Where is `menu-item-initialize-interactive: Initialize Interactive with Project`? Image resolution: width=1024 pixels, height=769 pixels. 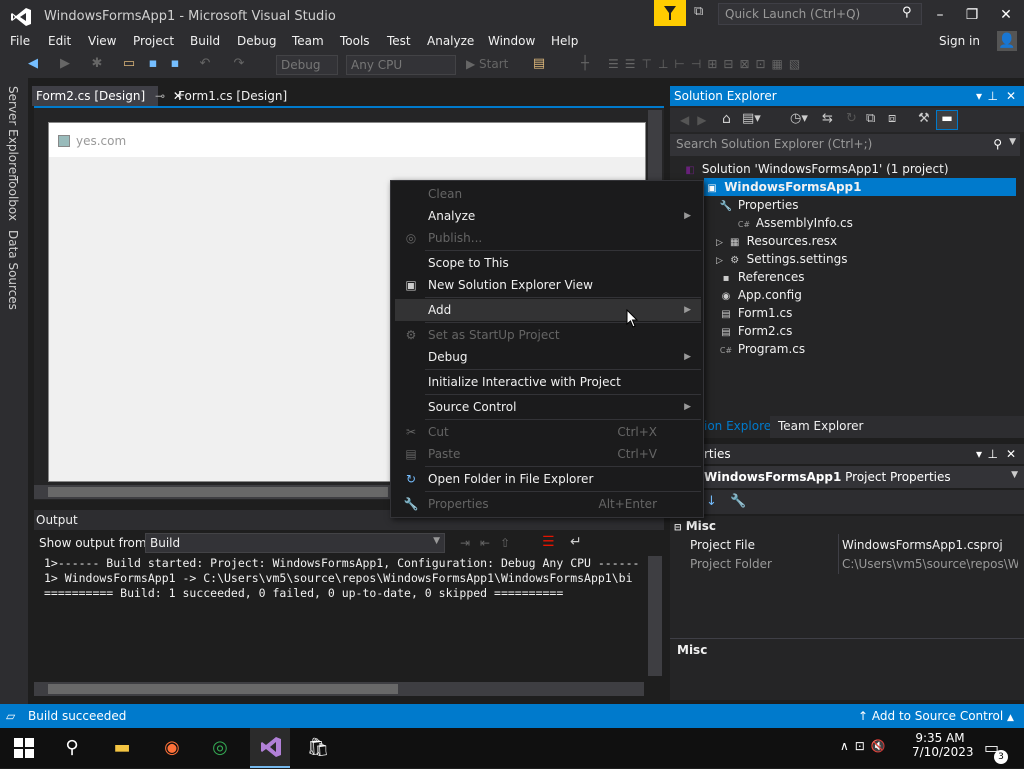 menu-item-initialize-interactive: Initialize Interactive with Project is located at coordinates (548, 382).